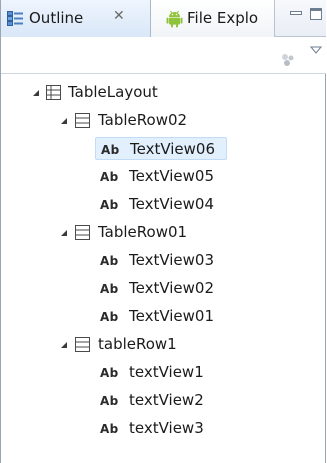 Image resolution: width=327 pixels, height=463 pixels. I want to click on tree-node-label: TextView03, so click(172, 260).